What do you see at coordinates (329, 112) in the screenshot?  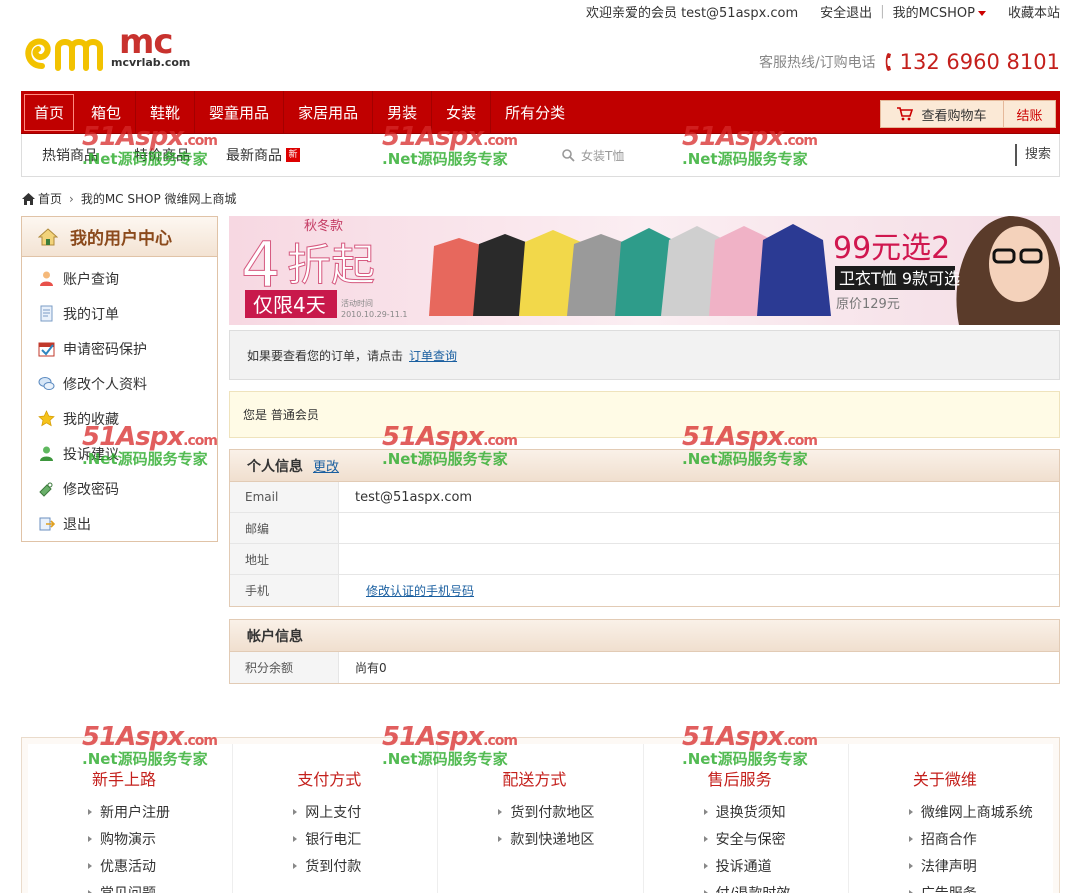 I see `nav-item-home-goods: 家居用品` at bounding box center [329, 112].